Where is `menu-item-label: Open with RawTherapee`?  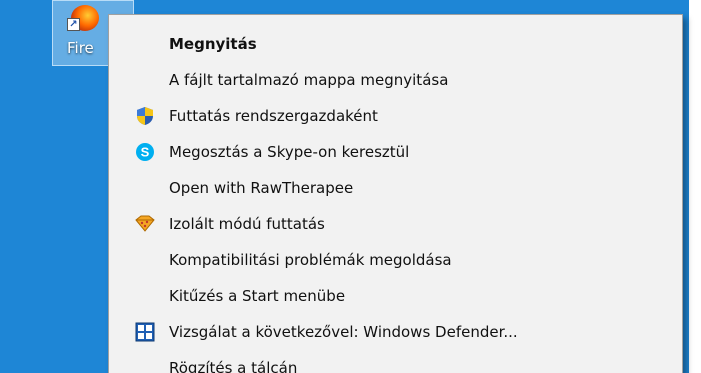 menu-item-label: Open with RawTherapee is located at coordinates (261, 188).